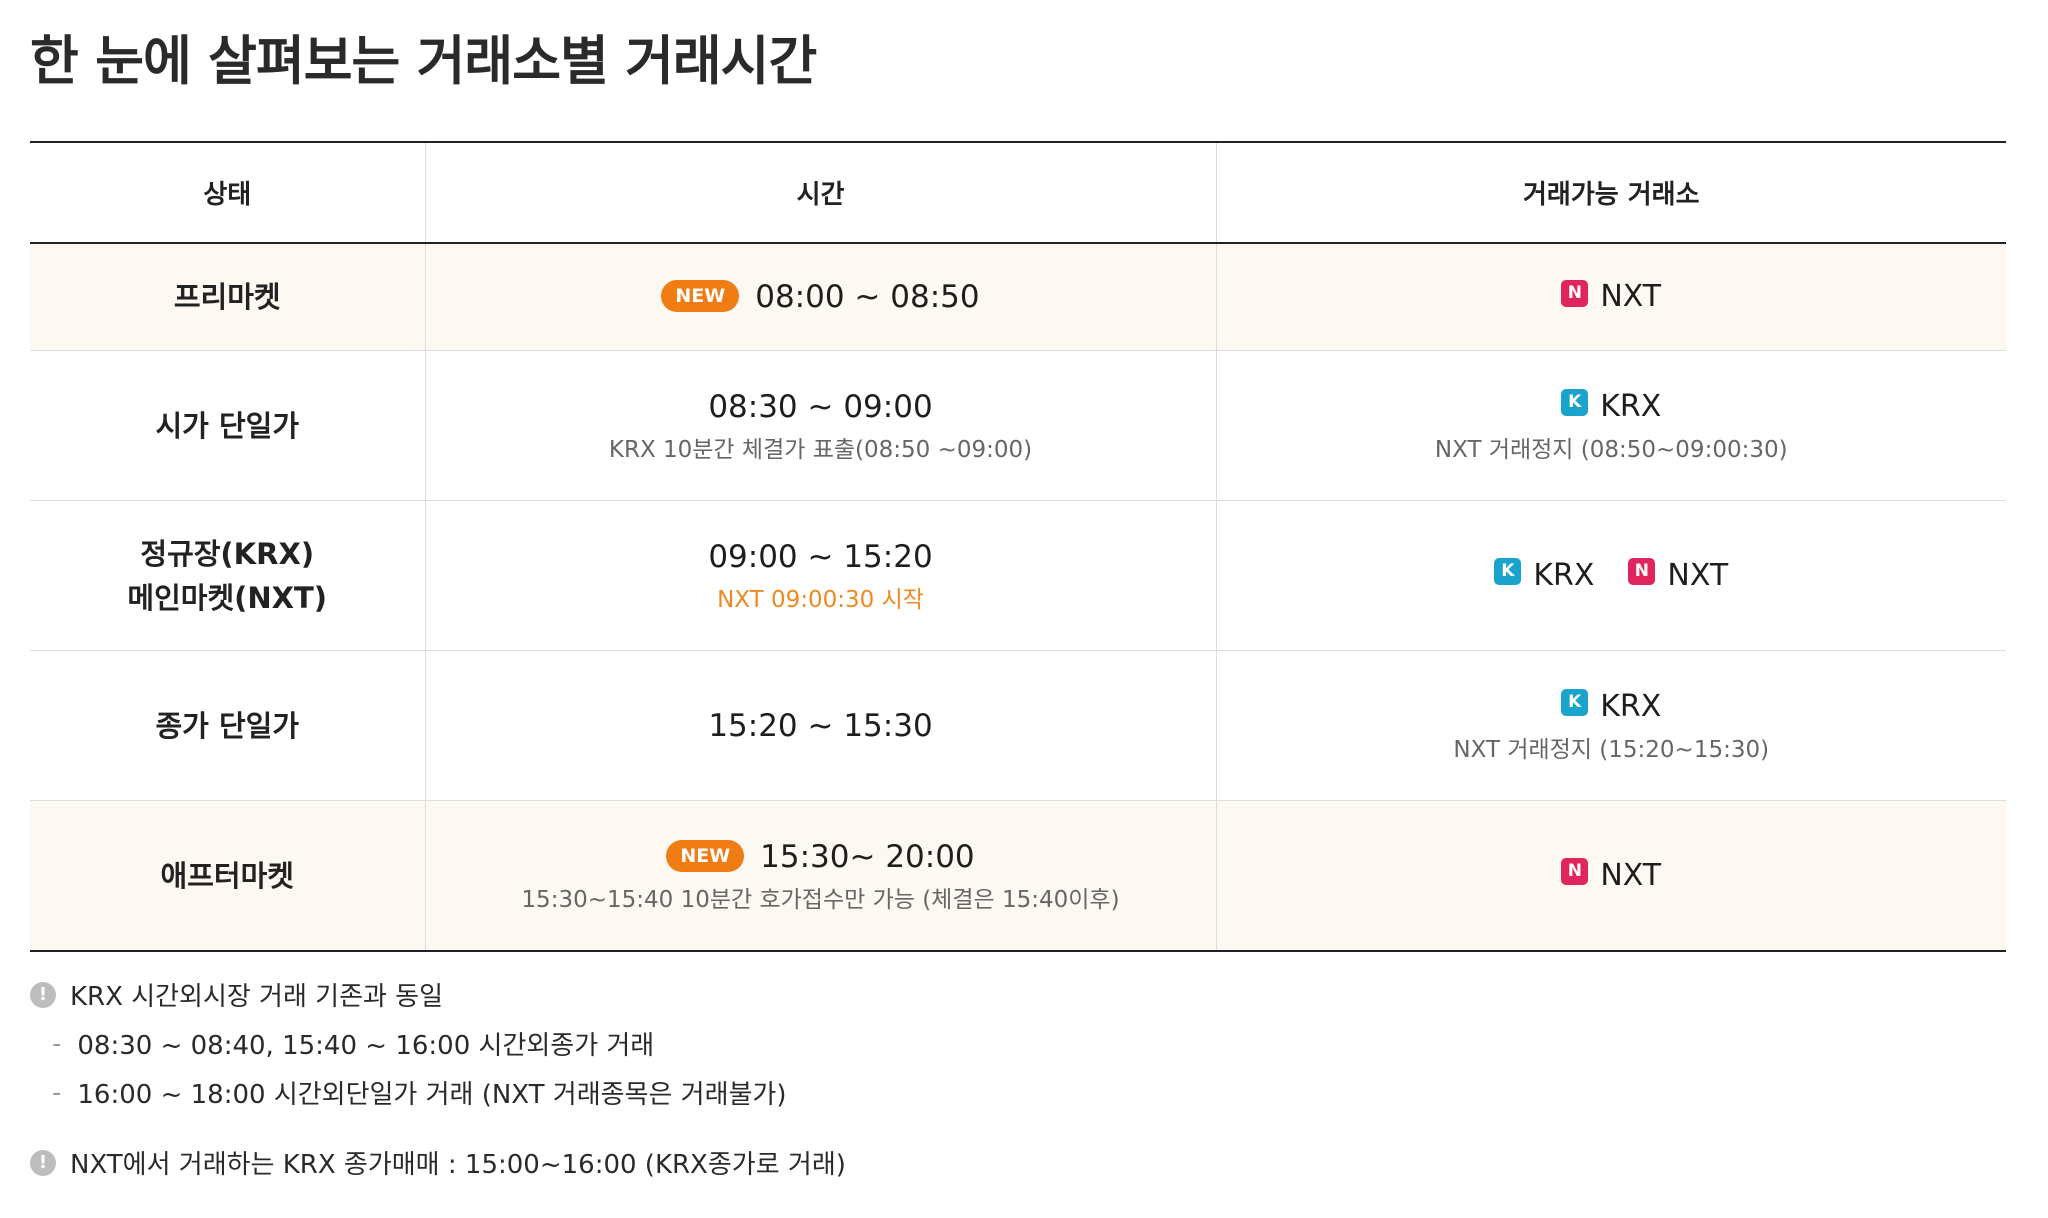 The image size is (2048, 1218). What do you see at coordinates (867, 856) in the screenshot?
I see `time-range: 15:30~ 20:00` at bounding box center [867, 856].